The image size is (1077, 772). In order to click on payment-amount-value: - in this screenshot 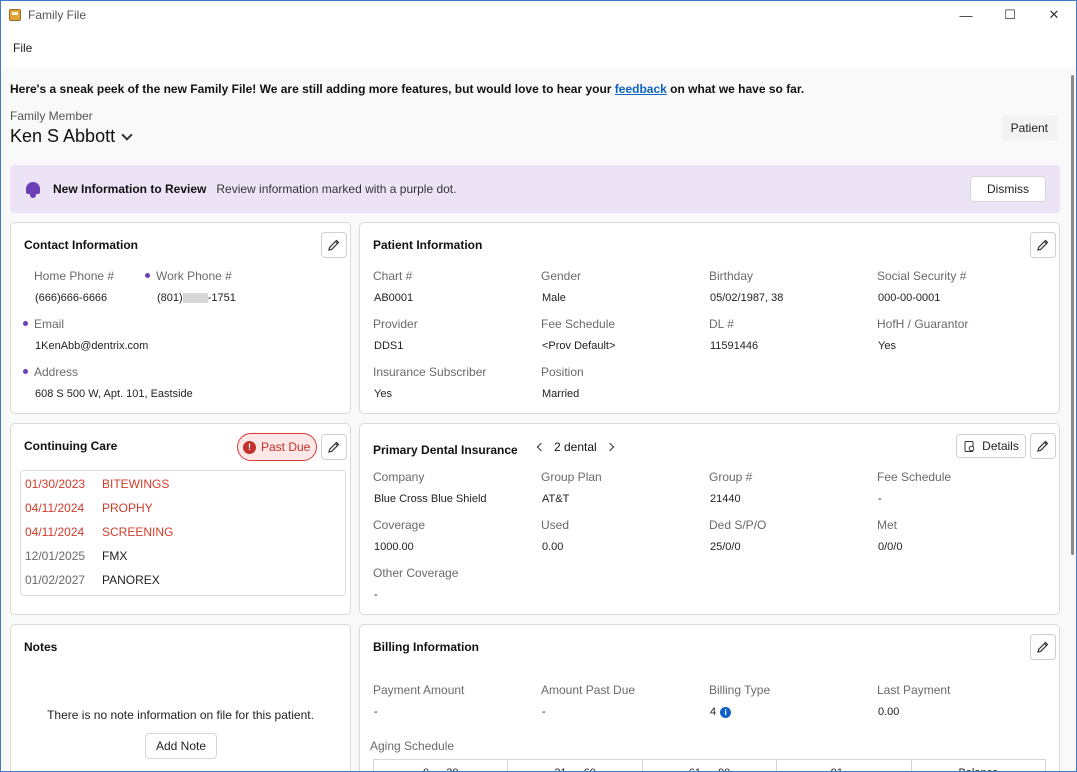, I will do `click(376, 712)`.